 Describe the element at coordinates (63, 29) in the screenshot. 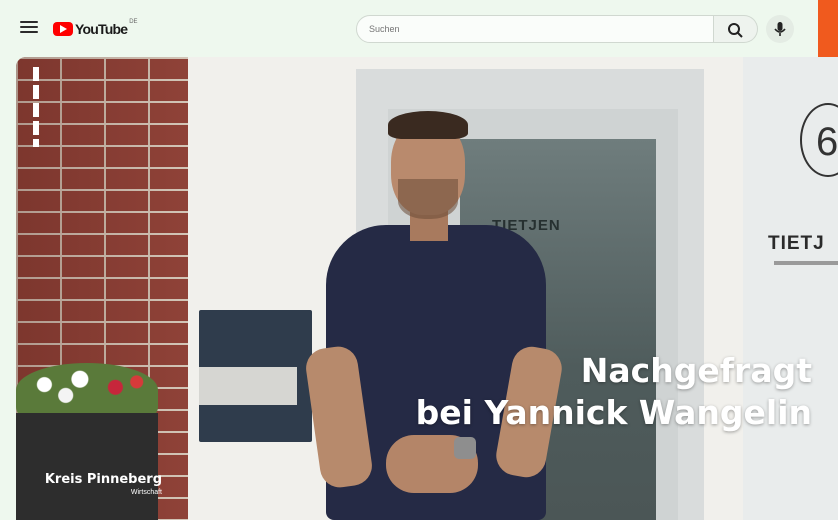

I see `youtube-play-icon` at that location.